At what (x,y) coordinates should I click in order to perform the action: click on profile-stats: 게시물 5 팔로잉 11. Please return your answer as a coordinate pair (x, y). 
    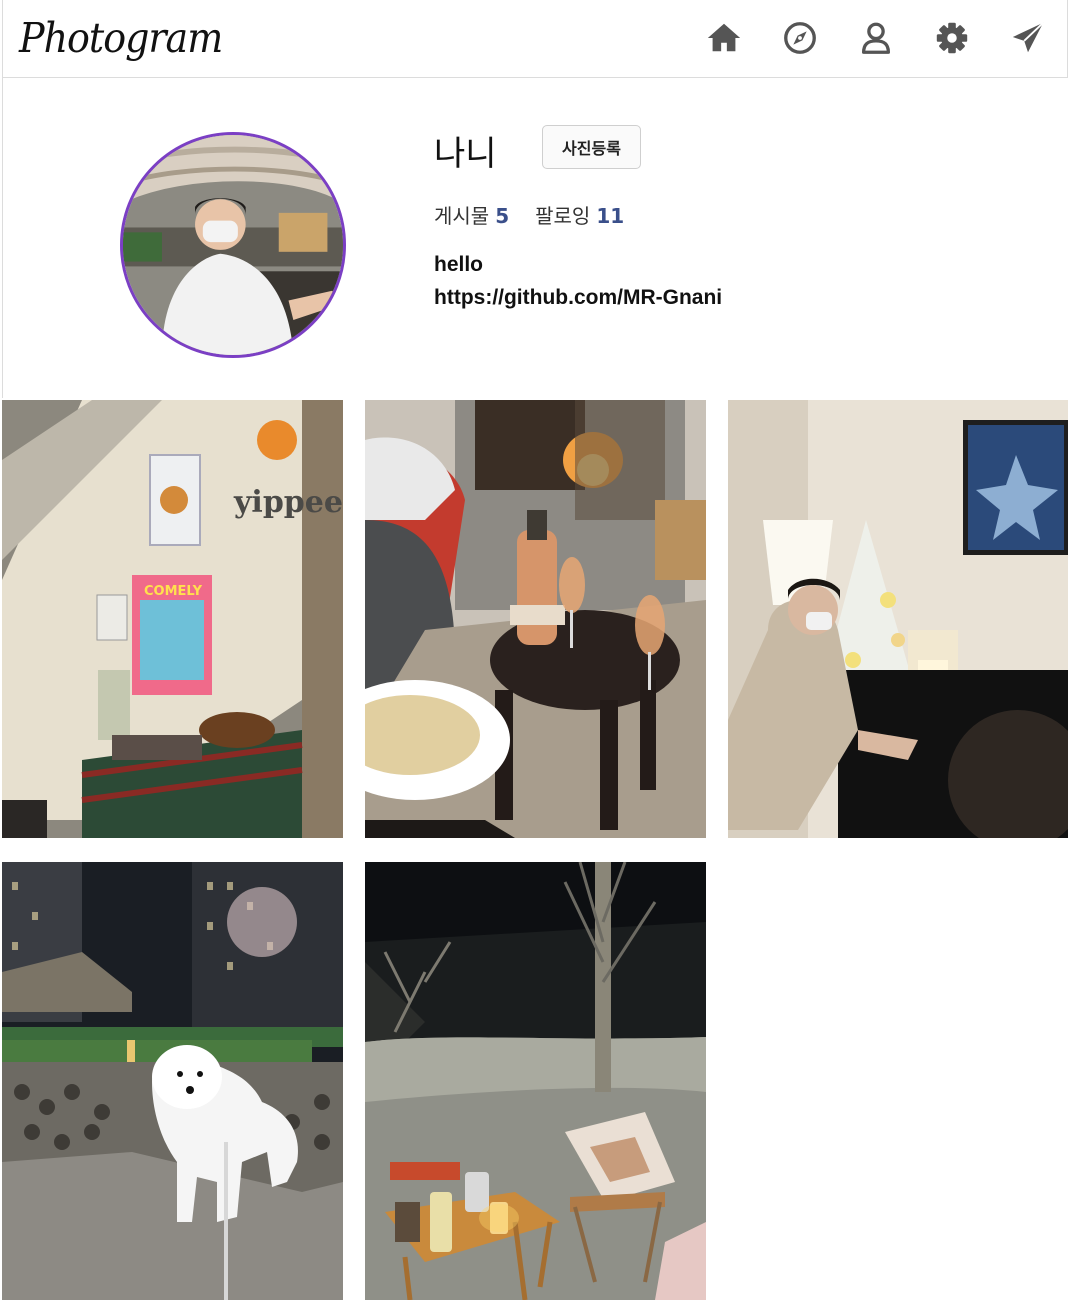
    Looking at the image, I should click on (529, 214).